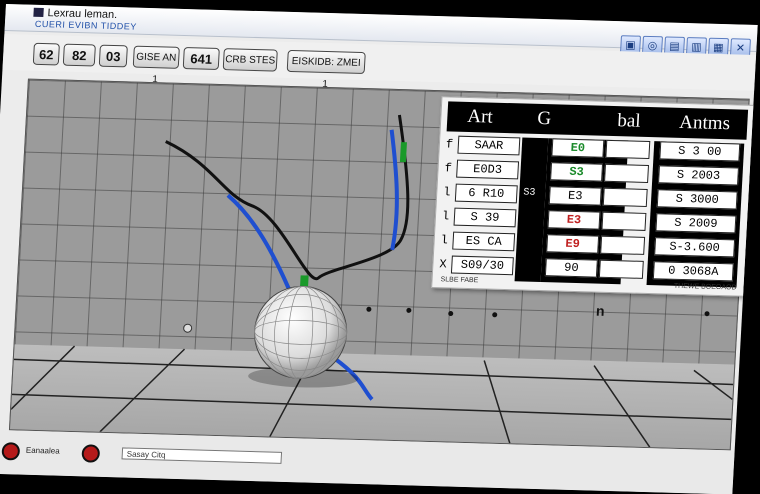  I want to click on toolbar-button-a: 62, so click(46, 54).